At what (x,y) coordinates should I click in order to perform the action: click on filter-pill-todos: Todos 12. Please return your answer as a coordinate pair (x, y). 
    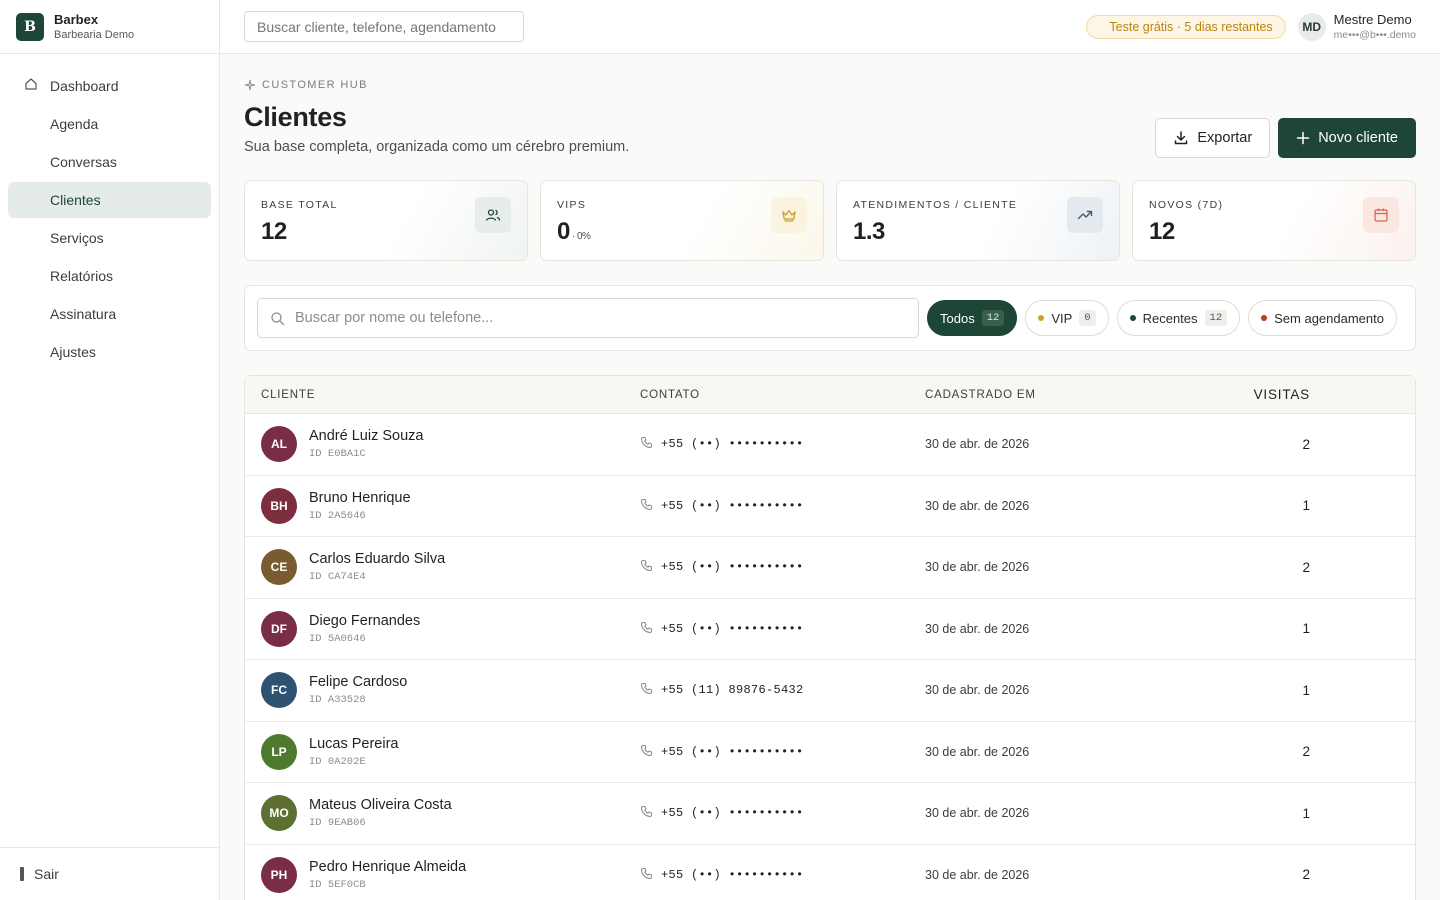
    Looking at the image, I should click on (972, 318).